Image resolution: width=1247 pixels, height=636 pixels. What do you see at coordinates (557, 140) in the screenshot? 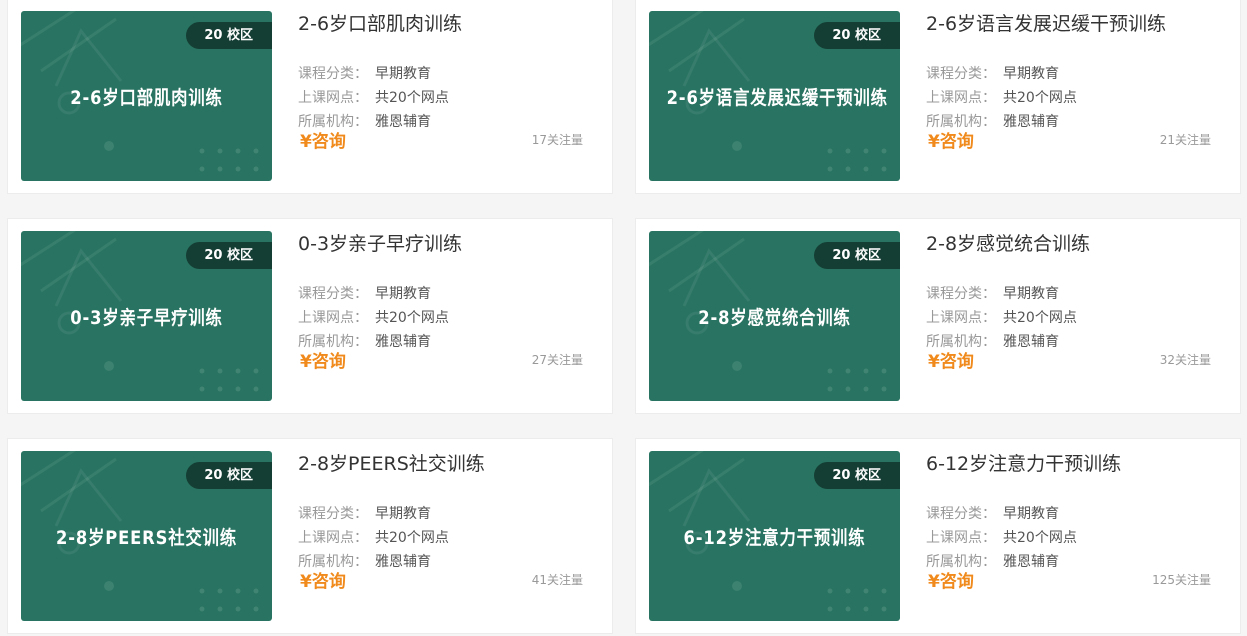
I see `follow-count: 17关注量` at bounding box center [557, 140].